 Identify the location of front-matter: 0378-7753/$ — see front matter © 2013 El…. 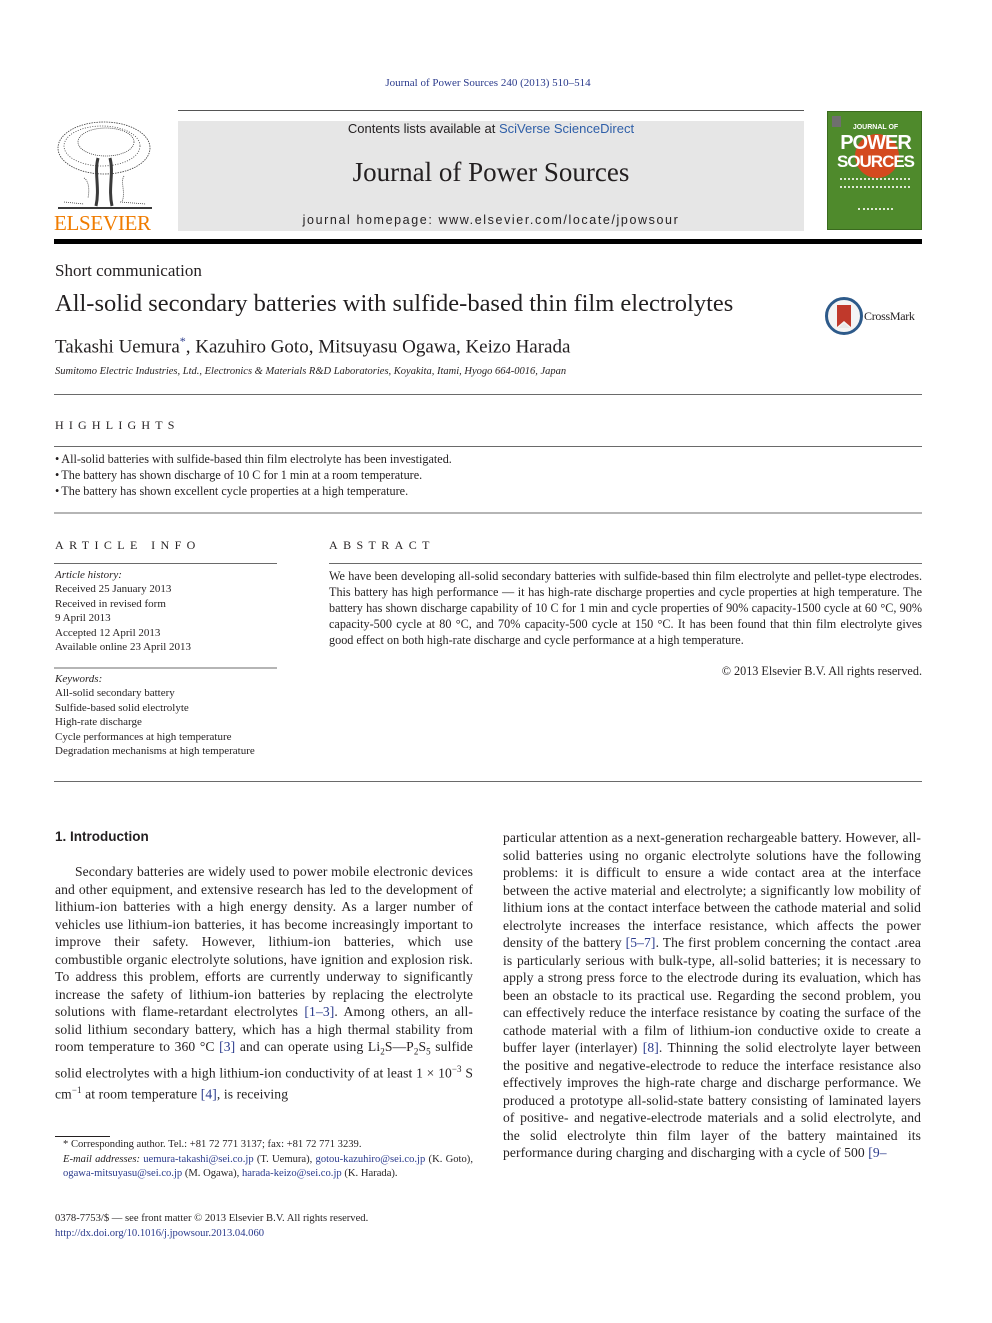
(264, 1226).